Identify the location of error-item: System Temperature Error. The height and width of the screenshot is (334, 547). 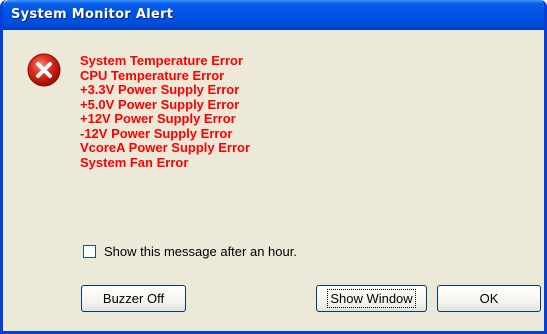
(162, 60).